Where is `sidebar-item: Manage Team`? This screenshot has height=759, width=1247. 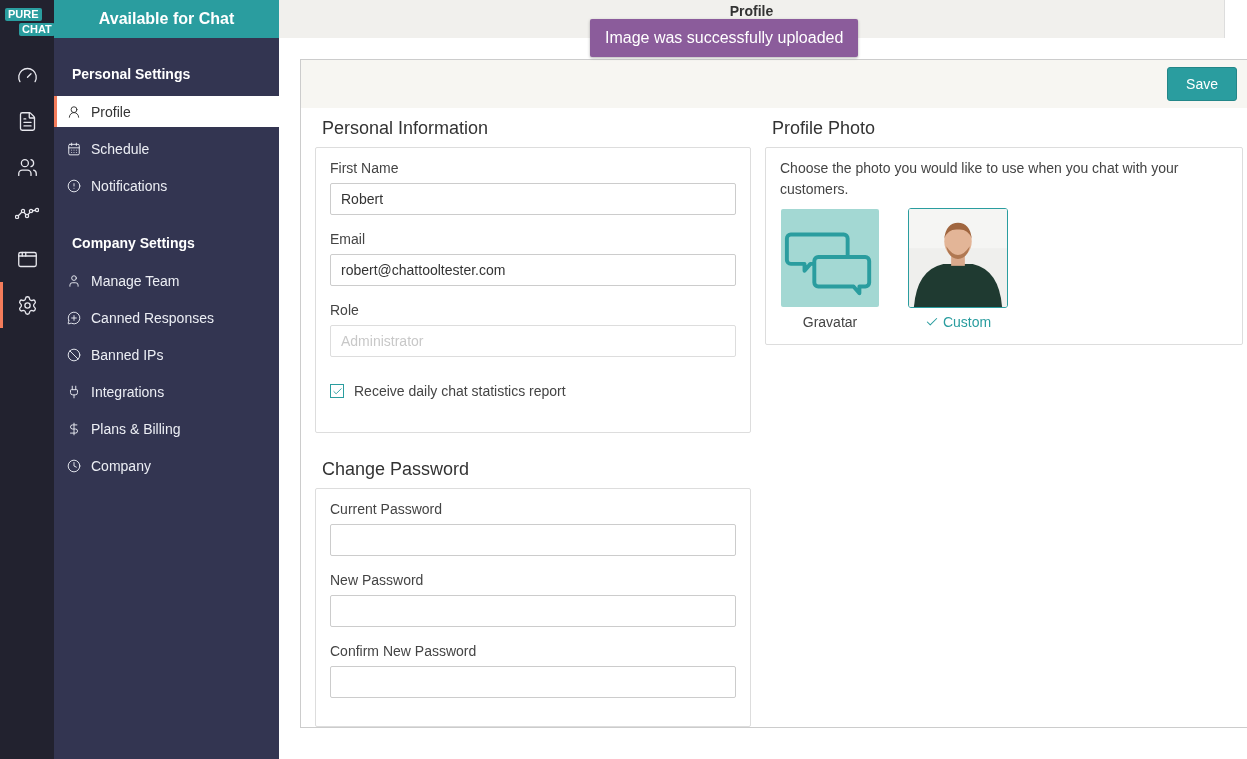 sidebar-item: Manage Team is located at coordinates (166, 280).